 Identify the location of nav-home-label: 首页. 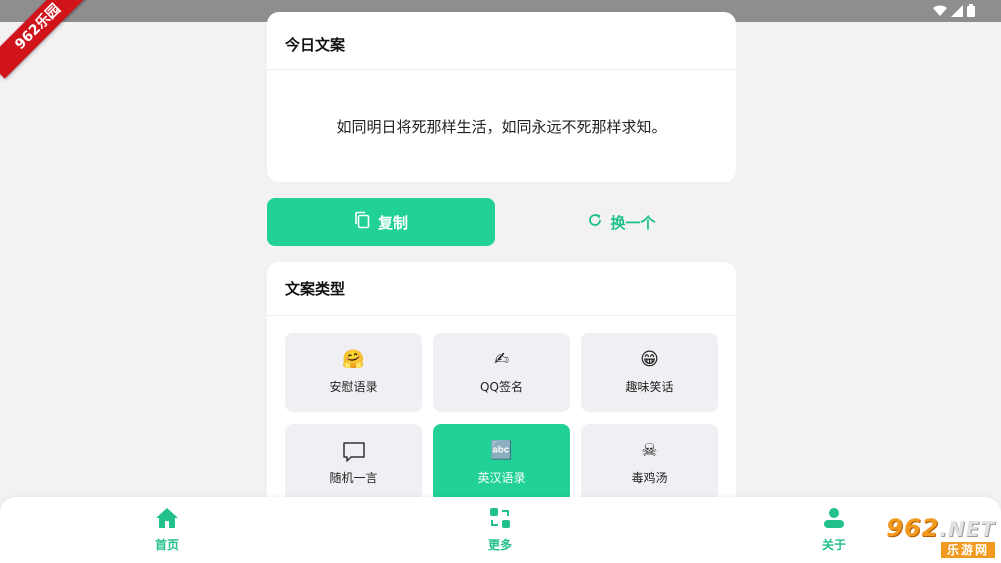
(166, 545).